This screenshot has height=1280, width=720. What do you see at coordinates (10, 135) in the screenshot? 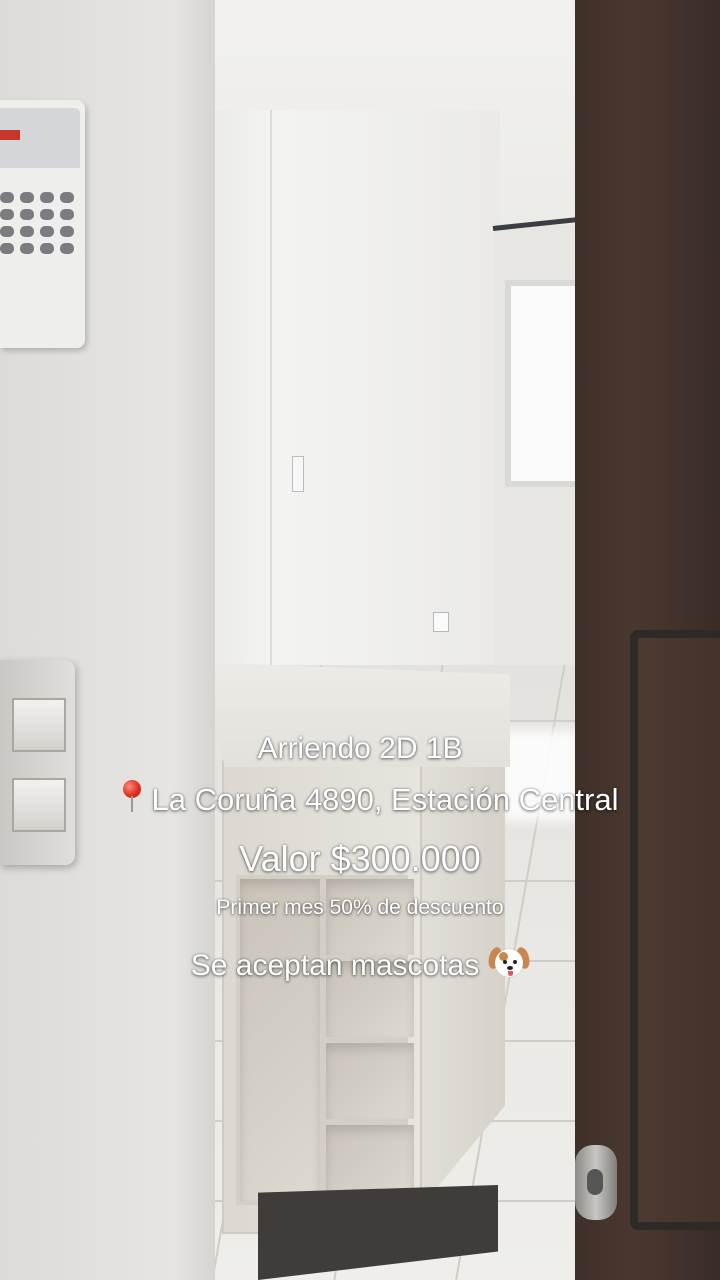
I see `alarm-brand-mark` at bounding box center [10, 135].